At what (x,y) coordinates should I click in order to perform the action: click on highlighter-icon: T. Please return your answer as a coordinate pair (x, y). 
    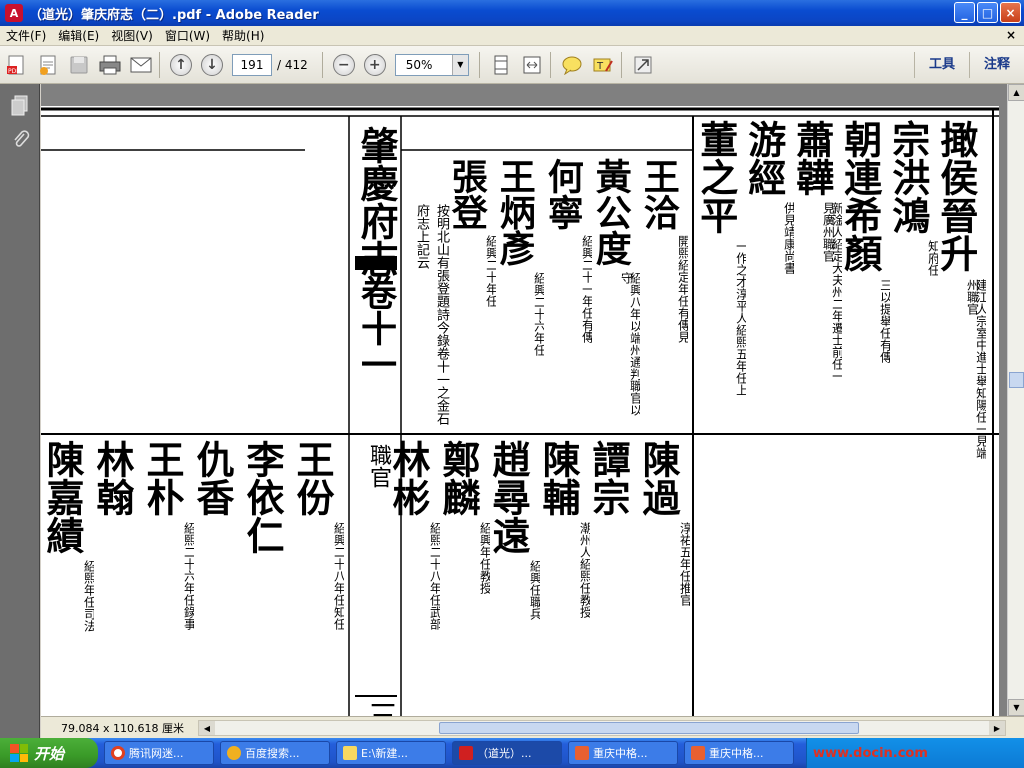
    Looking at the image, I should click on (603, 65).